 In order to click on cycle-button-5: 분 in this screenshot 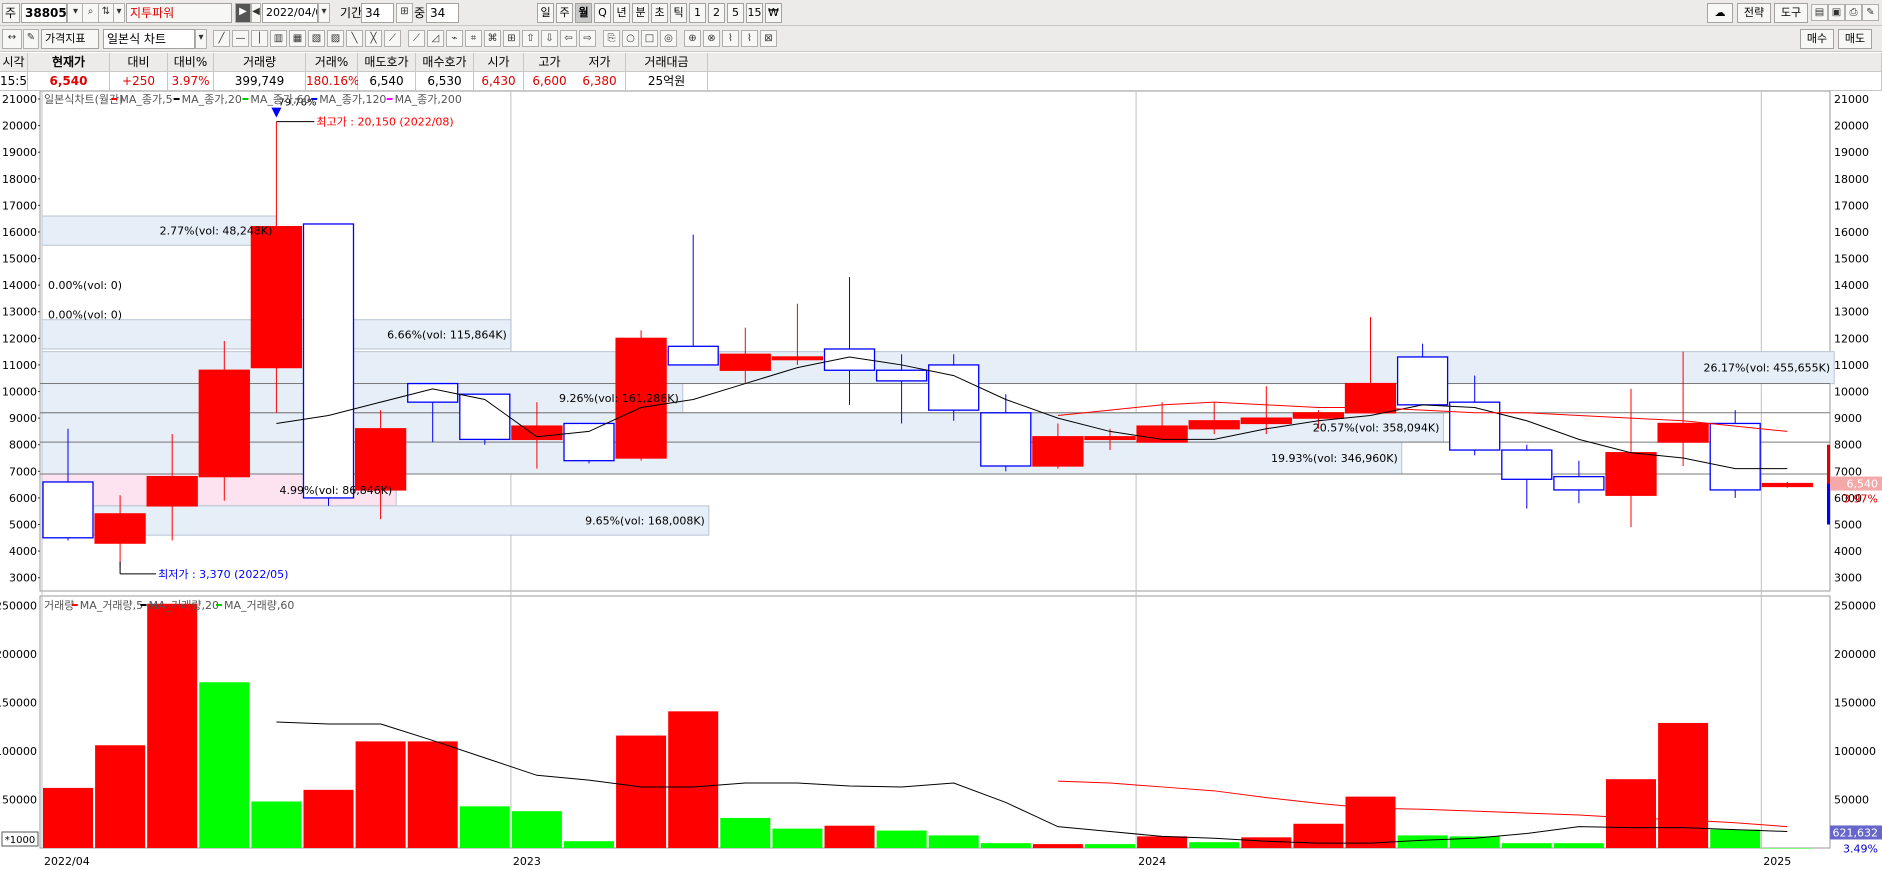, I will do `click(640, 13)`.